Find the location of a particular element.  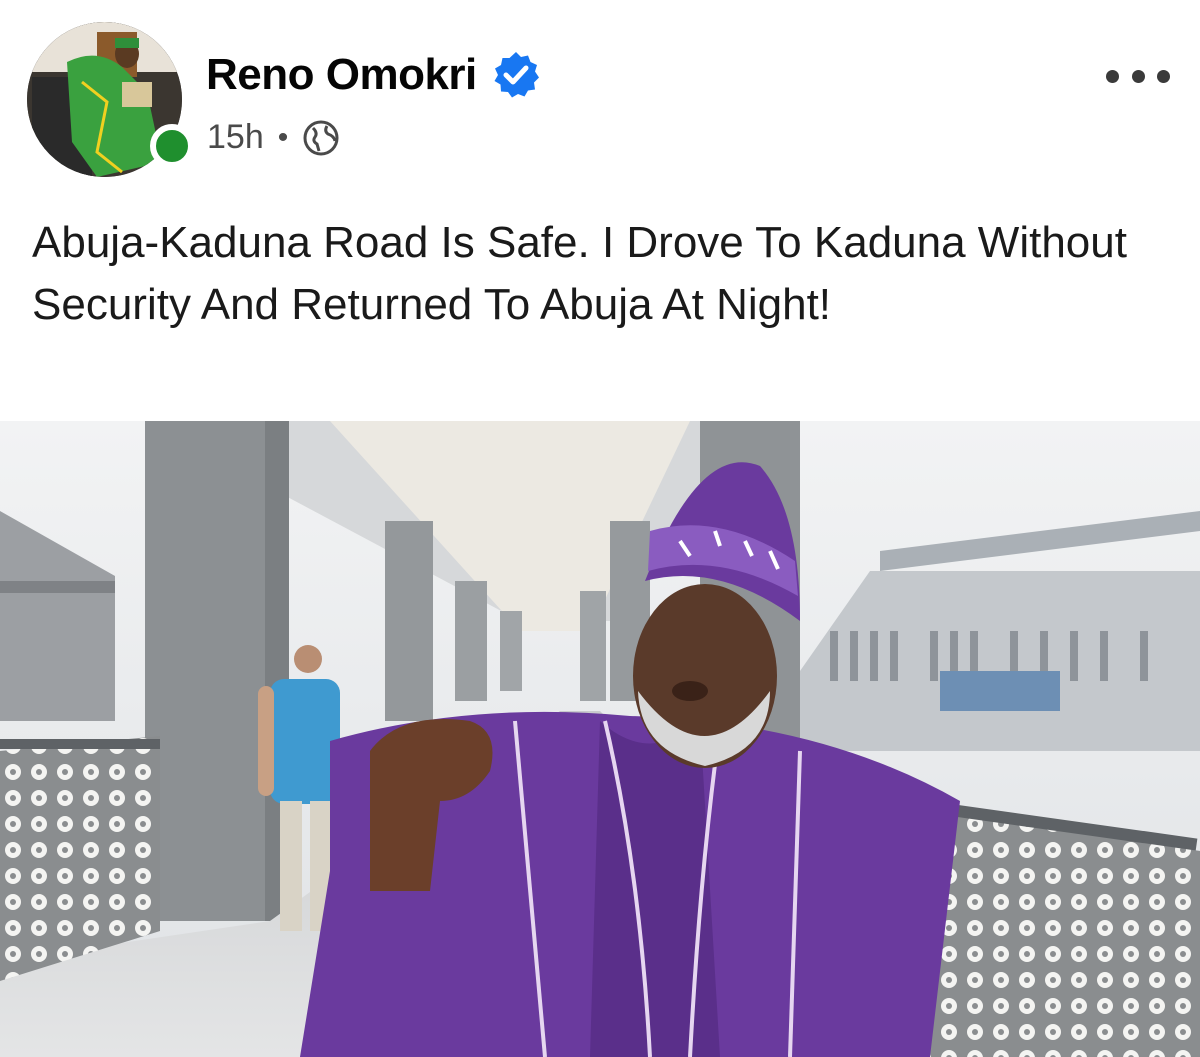

online-status-dot is located at coordinates (172, 146).